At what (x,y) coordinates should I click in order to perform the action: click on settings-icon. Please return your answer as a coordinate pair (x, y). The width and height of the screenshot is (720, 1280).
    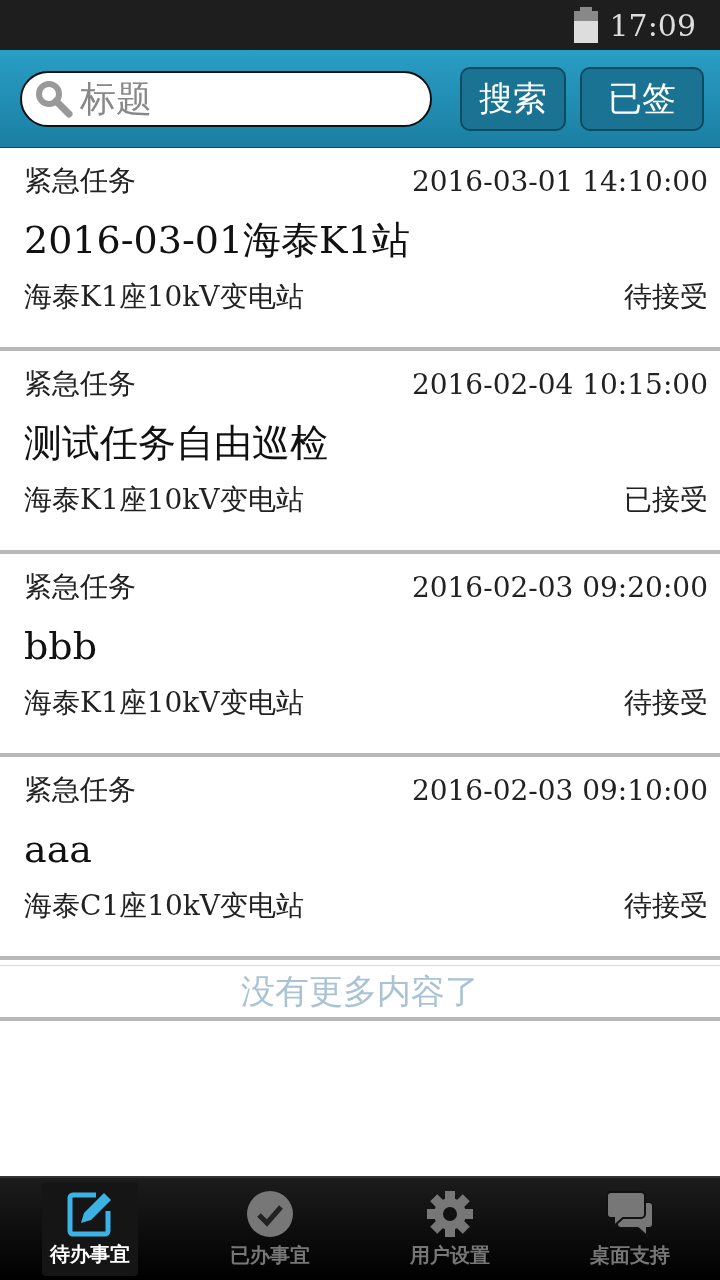
    Looking at the image, I should click on (450, 1213).